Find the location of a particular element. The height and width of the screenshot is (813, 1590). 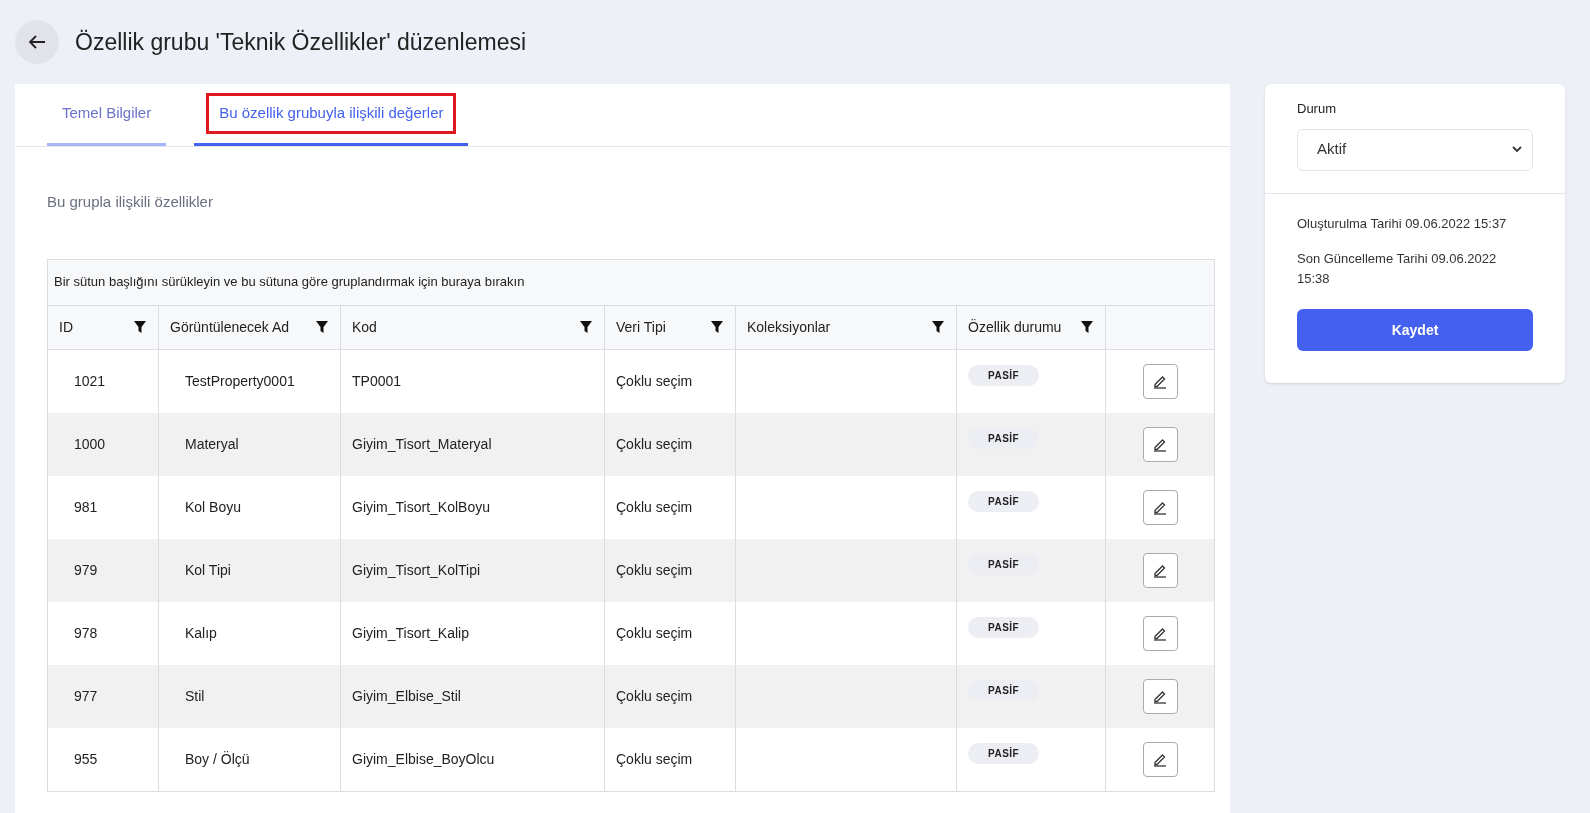

column-header: Görüntülenecek Ad is located at coordinates (250, 327).